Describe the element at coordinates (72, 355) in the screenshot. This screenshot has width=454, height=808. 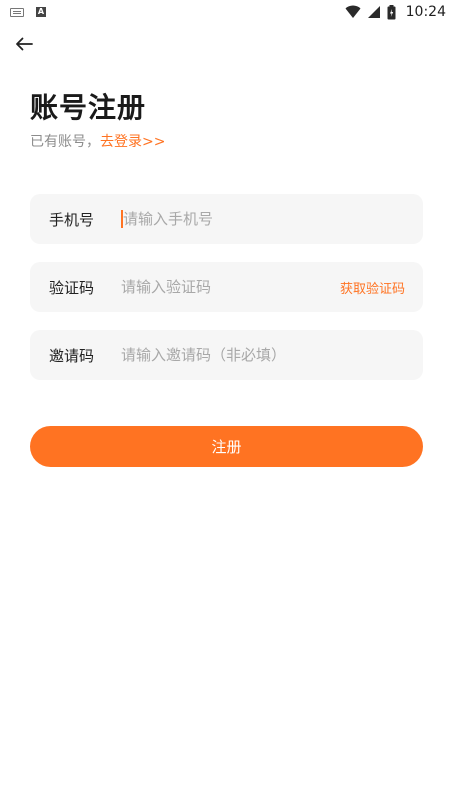
I see `invite-label: 邀请码` at that location.